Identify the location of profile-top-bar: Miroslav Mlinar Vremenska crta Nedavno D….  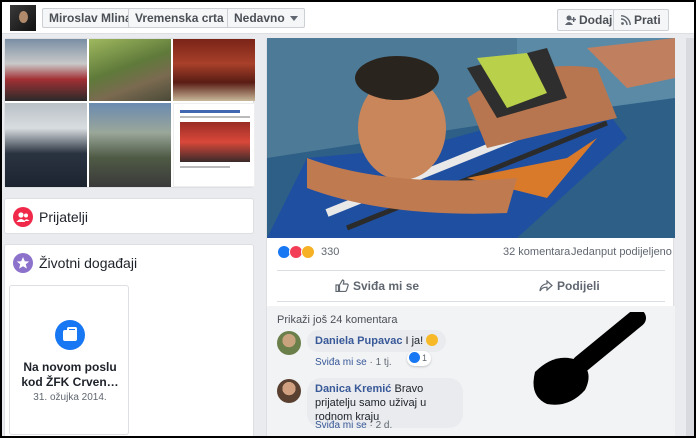
(348, 18).